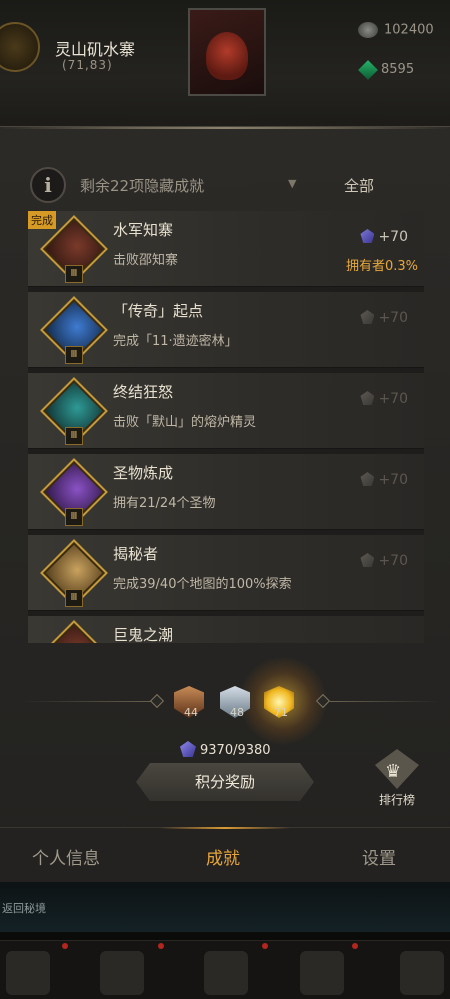 The width and height of the screenshot is (450, 999). Describe the element at coordinates (381, 266) in the screenshot. I see `owner-percentage: 拥有者0.3%` at that location.